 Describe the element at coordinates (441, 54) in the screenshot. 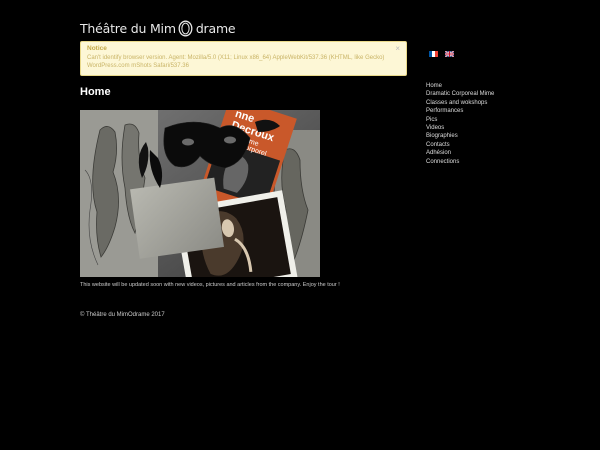

I see `language-switcher` at that location.